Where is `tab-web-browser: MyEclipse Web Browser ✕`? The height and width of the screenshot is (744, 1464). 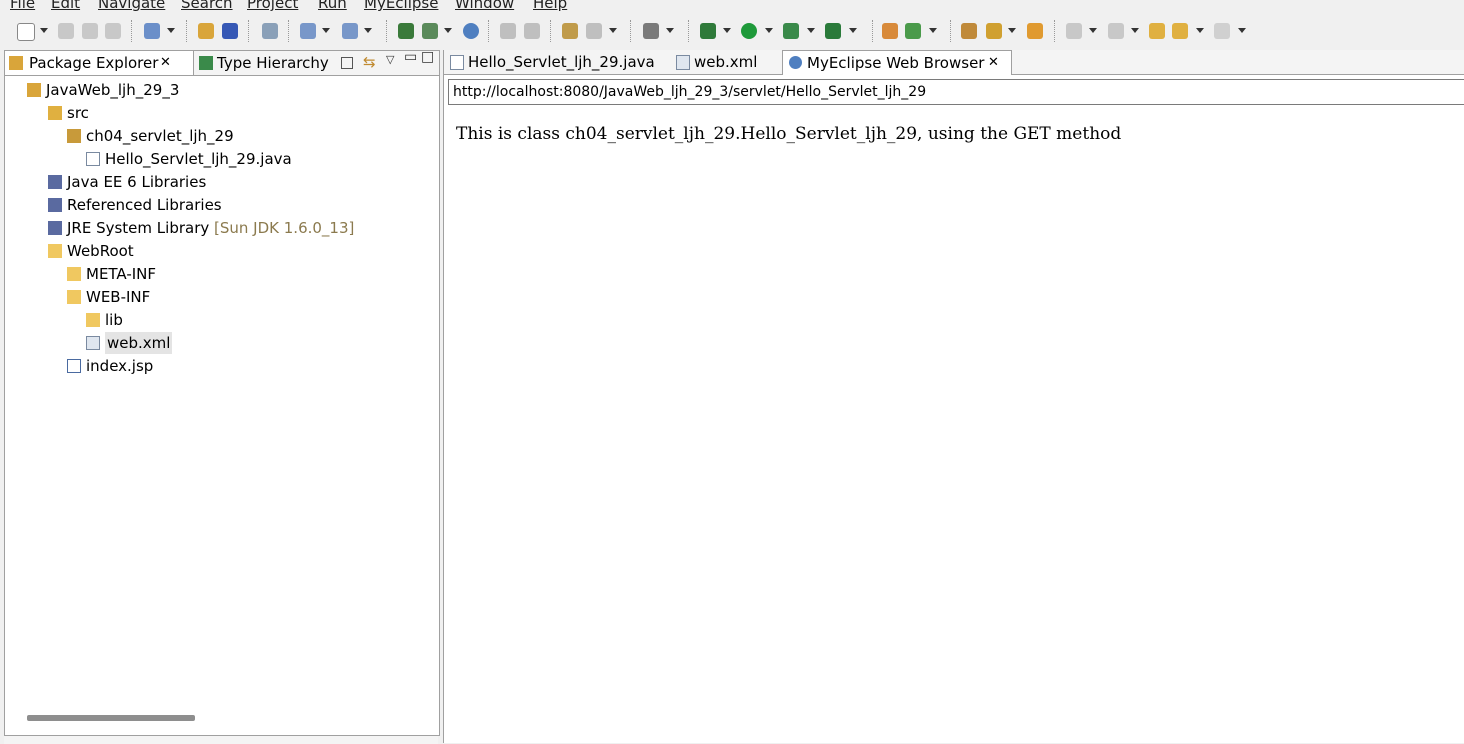
tab-web-browser: MyEclipse Web Browser ✕ is located at coordinates (897, 62).